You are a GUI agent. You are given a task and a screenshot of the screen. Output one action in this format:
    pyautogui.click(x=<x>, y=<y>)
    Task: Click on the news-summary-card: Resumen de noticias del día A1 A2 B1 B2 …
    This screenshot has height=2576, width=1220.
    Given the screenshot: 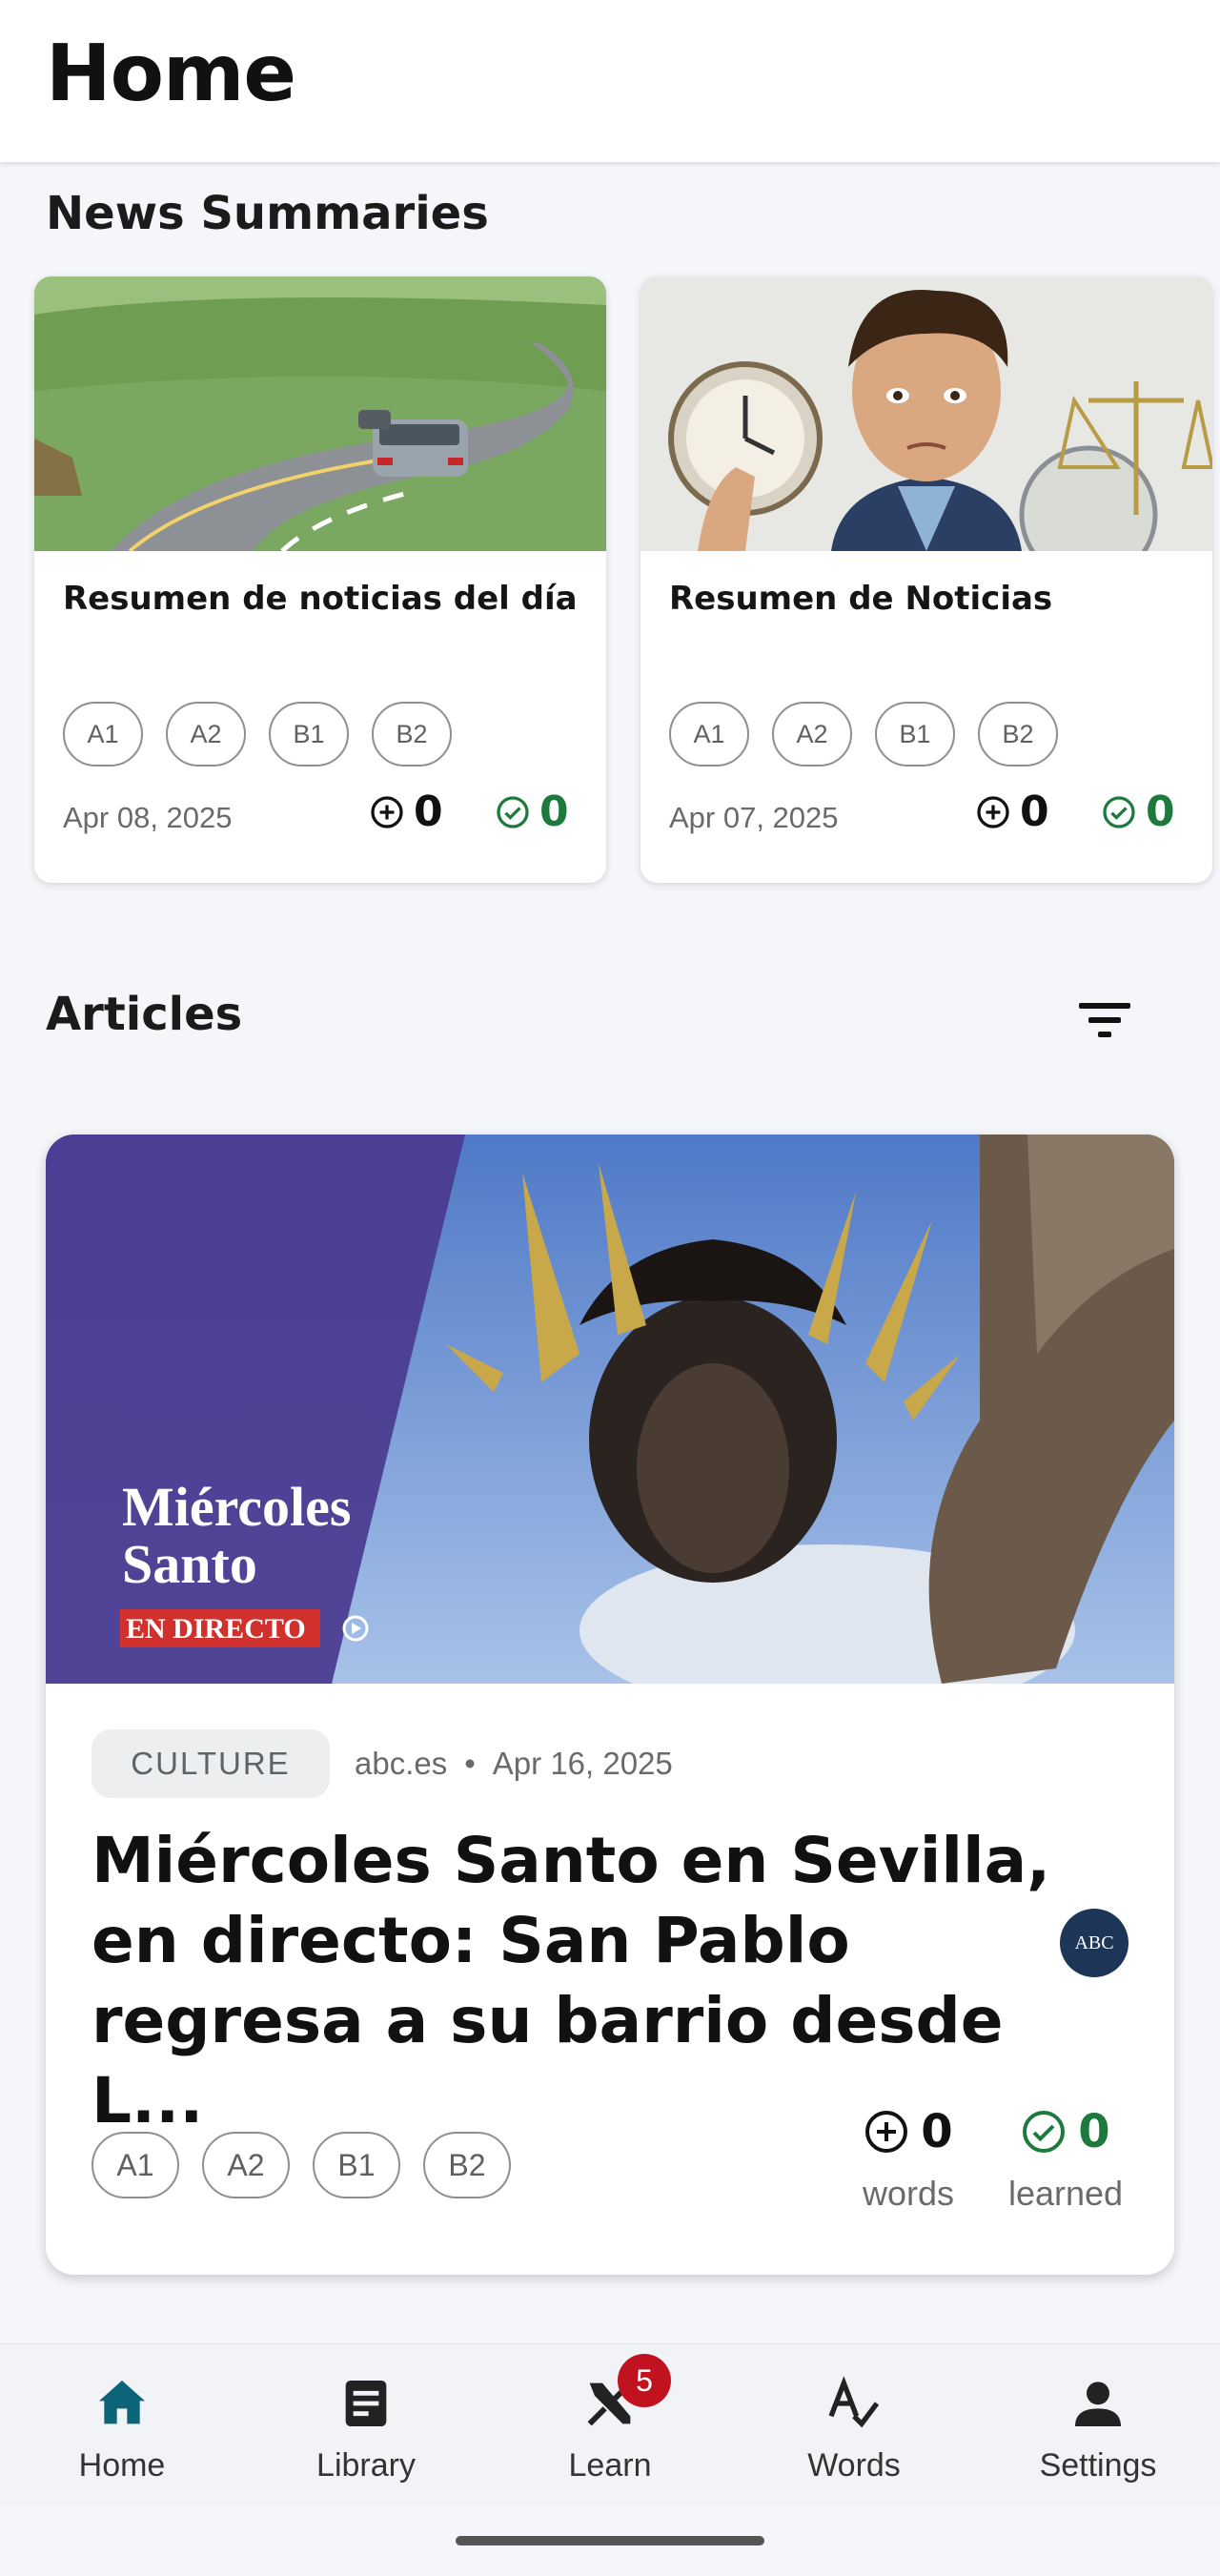 What is the action you would take?
    pyautogui.click(x=320, y=579)
    